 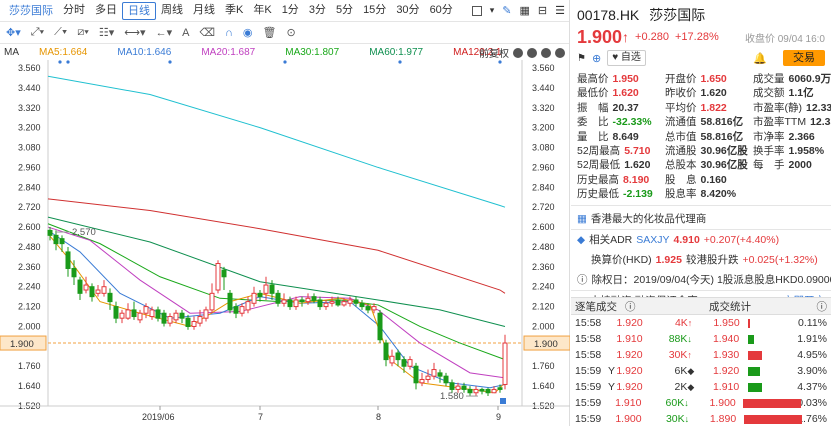 What do you see at coordinates (701, 260) in the screenshot?
I see `hkd-row: 换算价(HKD) 1.925 较港股升跌 +0.025(+1.32%)` at bounding box center [701, 260].